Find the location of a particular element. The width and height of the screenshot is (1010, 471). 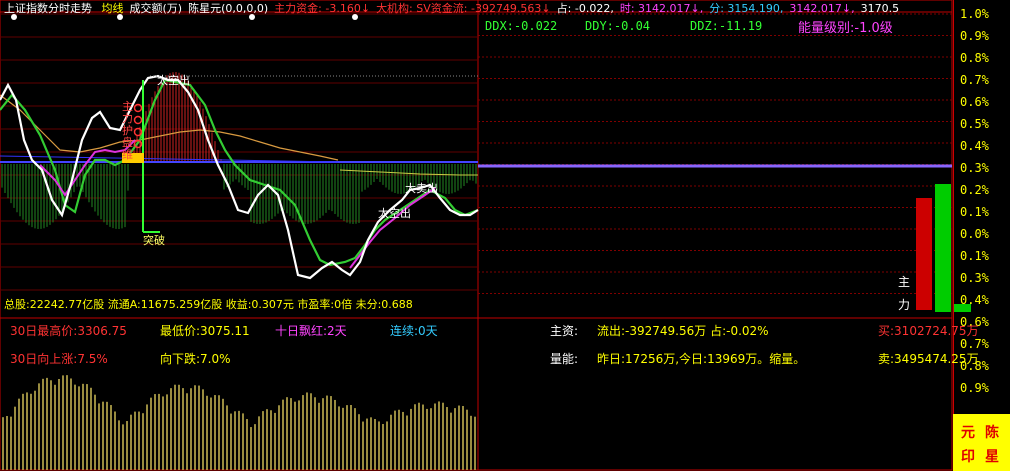

header-item: 分: 3154.190, is located at coordinates (746, 8).